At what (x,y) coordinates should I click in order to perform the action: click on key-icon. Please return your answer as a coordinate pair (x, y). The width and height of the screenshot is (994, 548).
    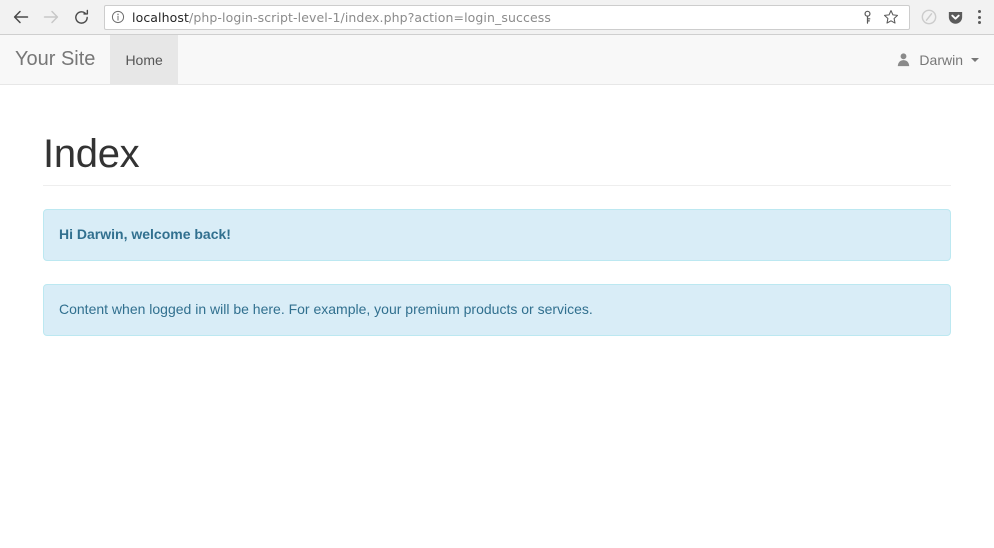
    Looking at the image, I should click on (867, 17).